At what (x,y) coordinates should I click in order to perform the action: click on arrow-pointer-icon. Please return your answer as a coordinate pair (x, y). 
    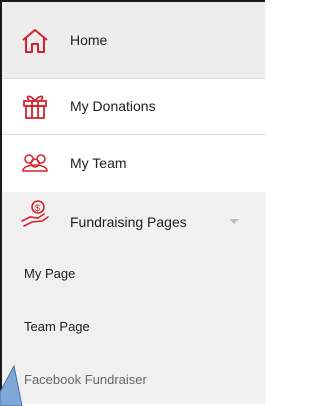
    Looking at the image, I should click on (11, 385).